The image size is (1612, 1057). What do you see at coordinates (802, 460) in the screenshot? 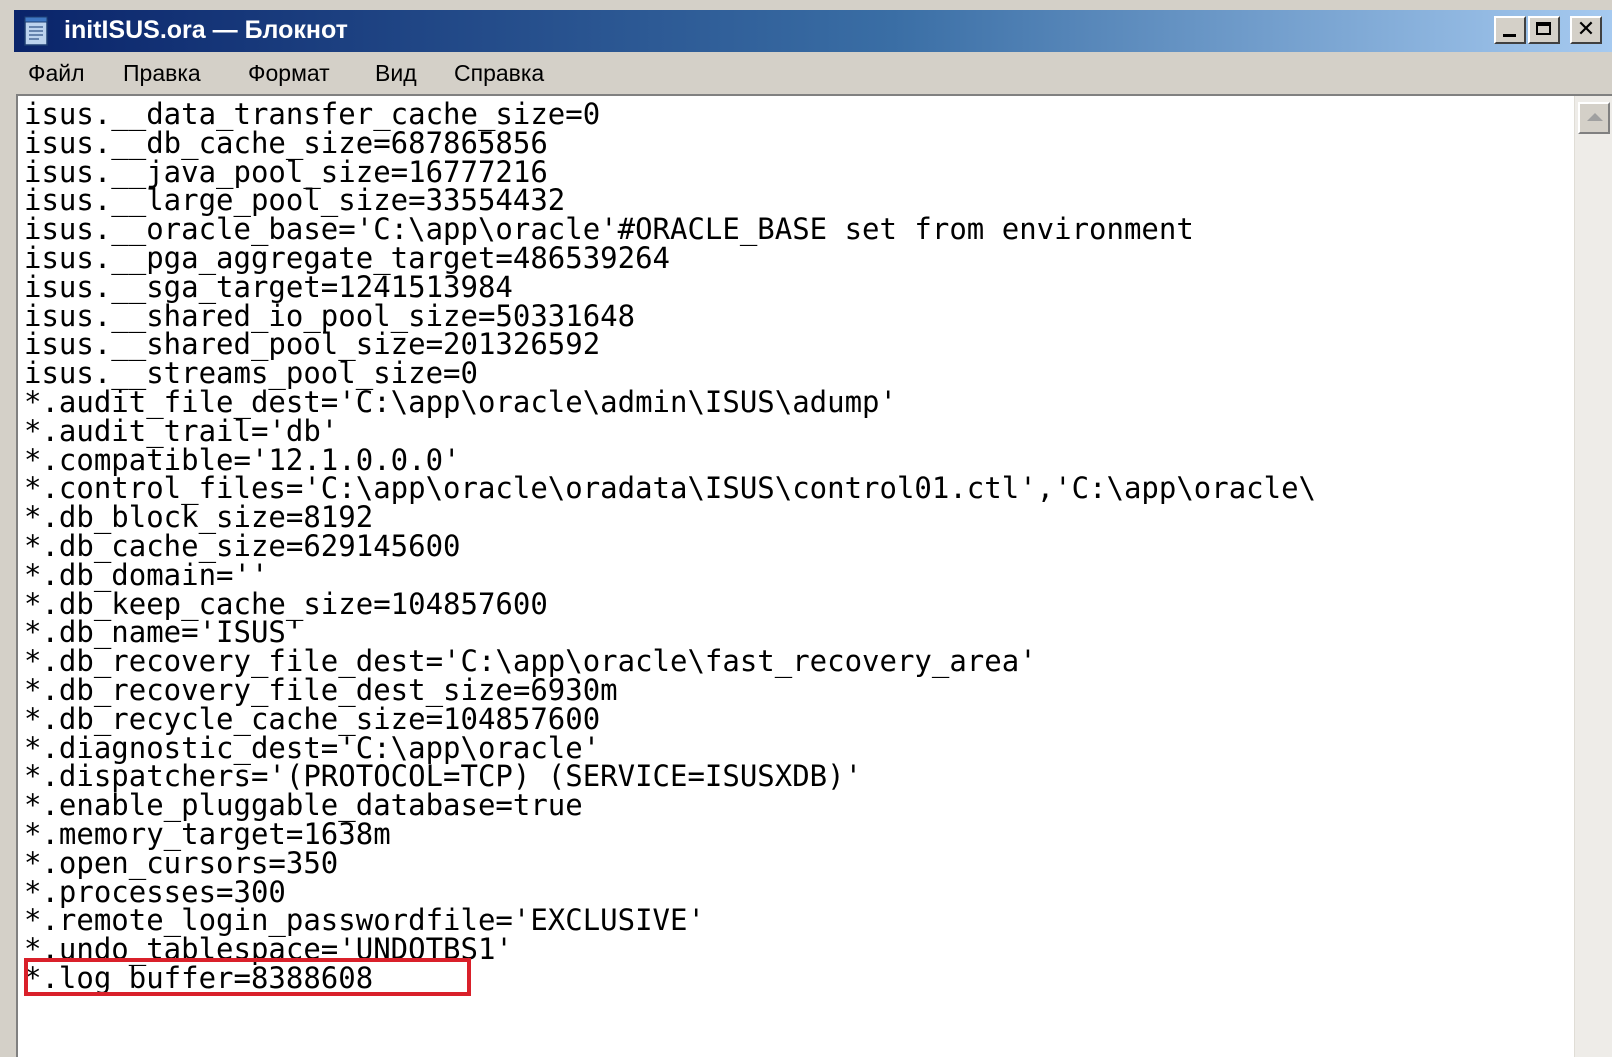
I see `text-line: *.compatible='12.1.0.0.0'` at bounding box center [802, 460].